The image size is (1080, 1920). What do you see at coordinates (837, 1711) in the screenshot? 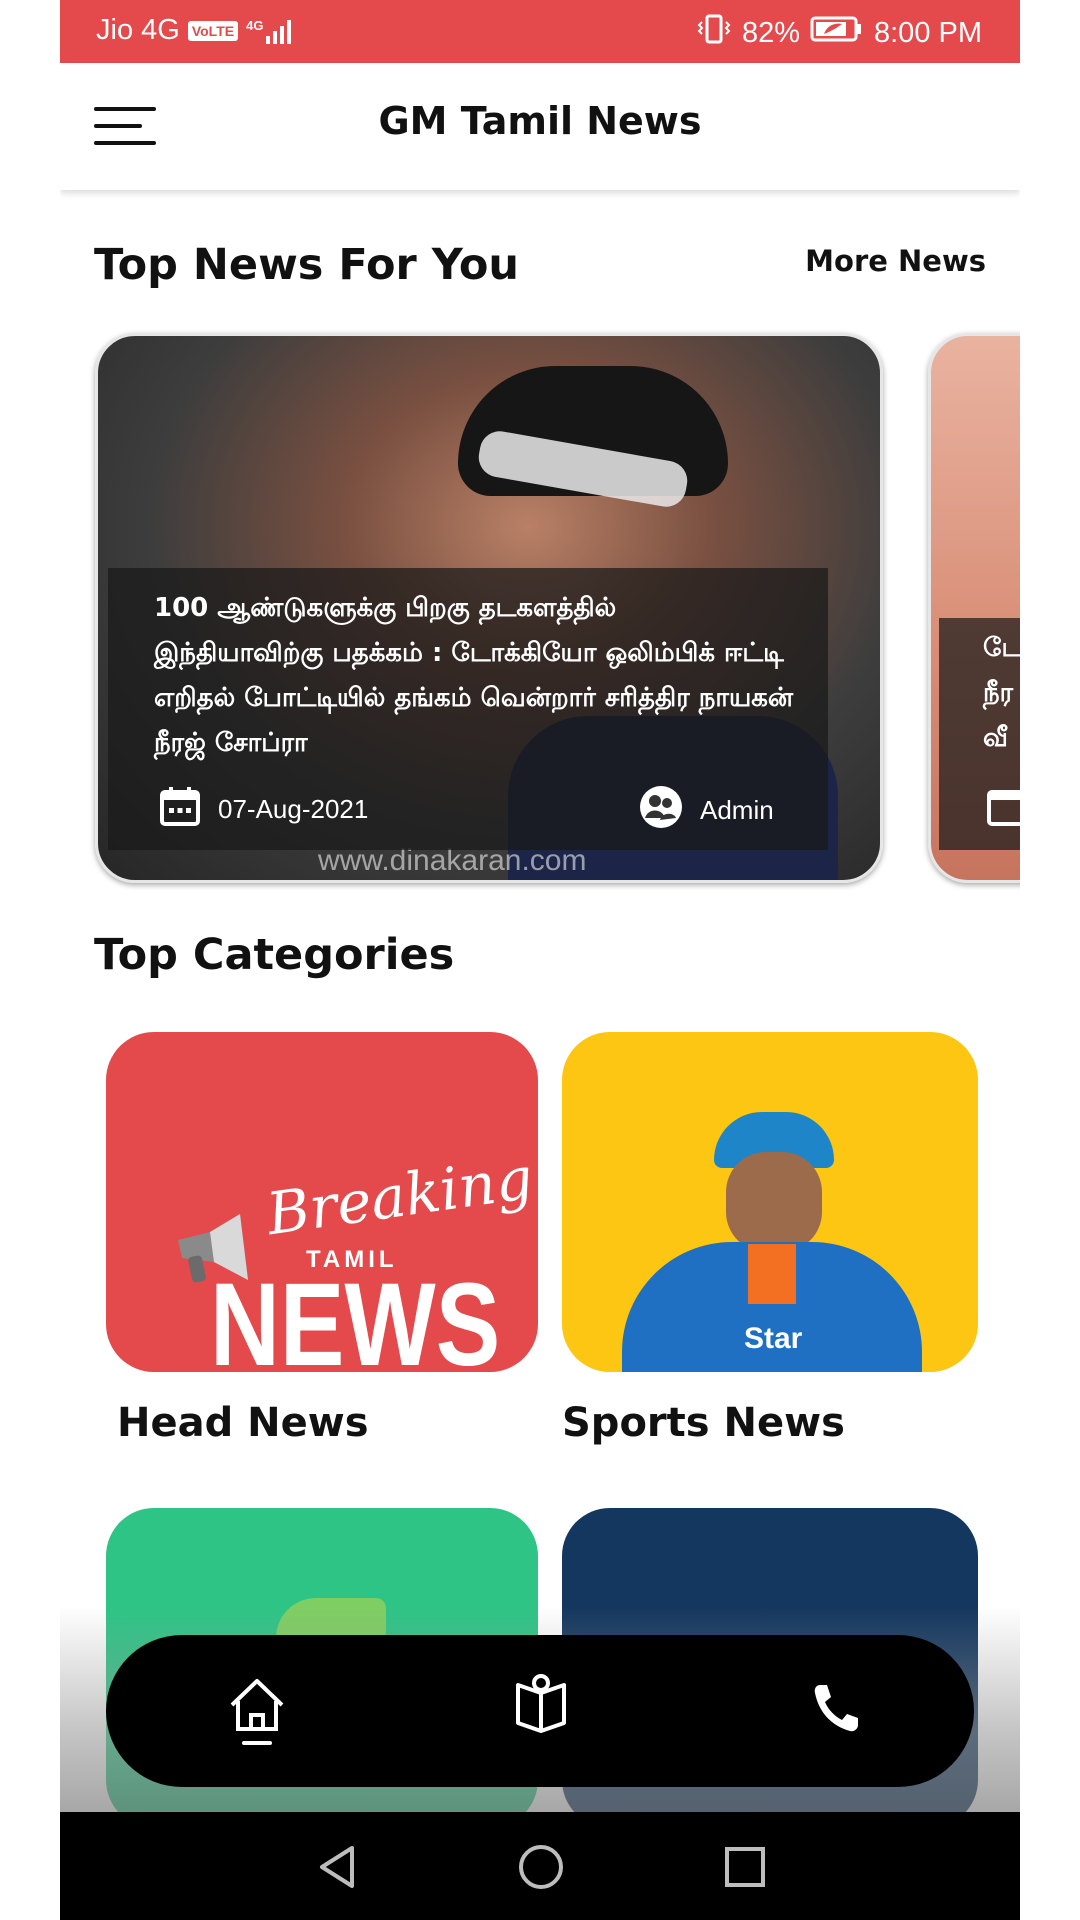
I see `phone-icon` at bounding box center [837, 1711].